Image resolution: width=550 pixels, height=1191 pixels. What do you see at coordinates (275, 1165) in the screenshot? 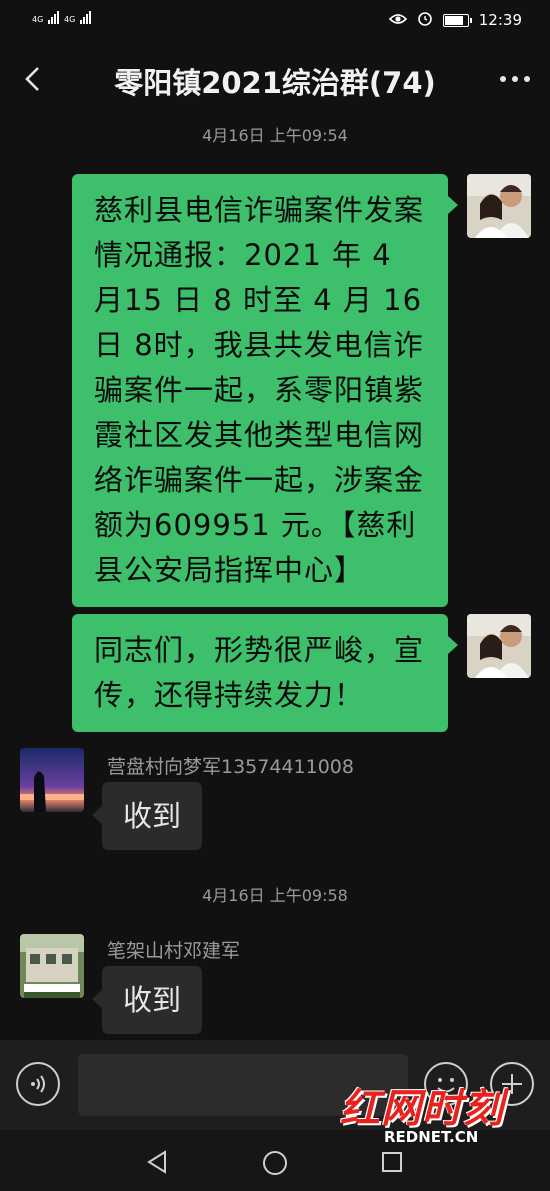
I see `circle-home-icon` at bounding box center [275, 1165].